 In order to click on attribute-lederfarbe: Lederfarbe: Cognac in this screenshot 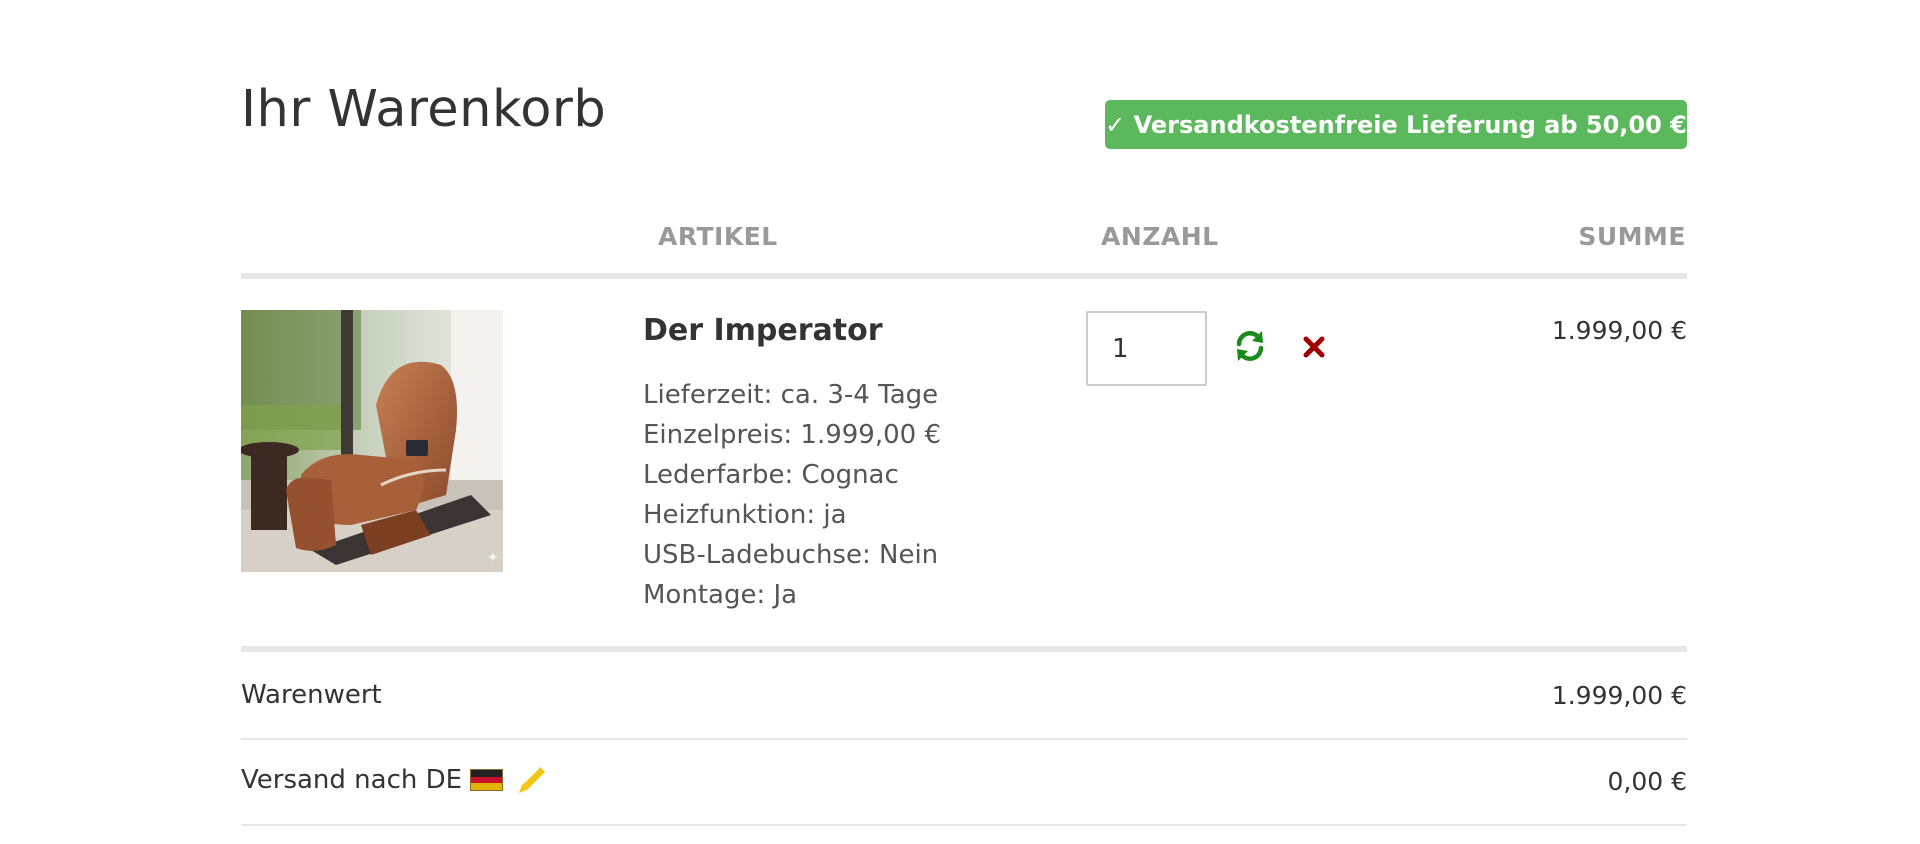, I will do `click(771, 475)`.